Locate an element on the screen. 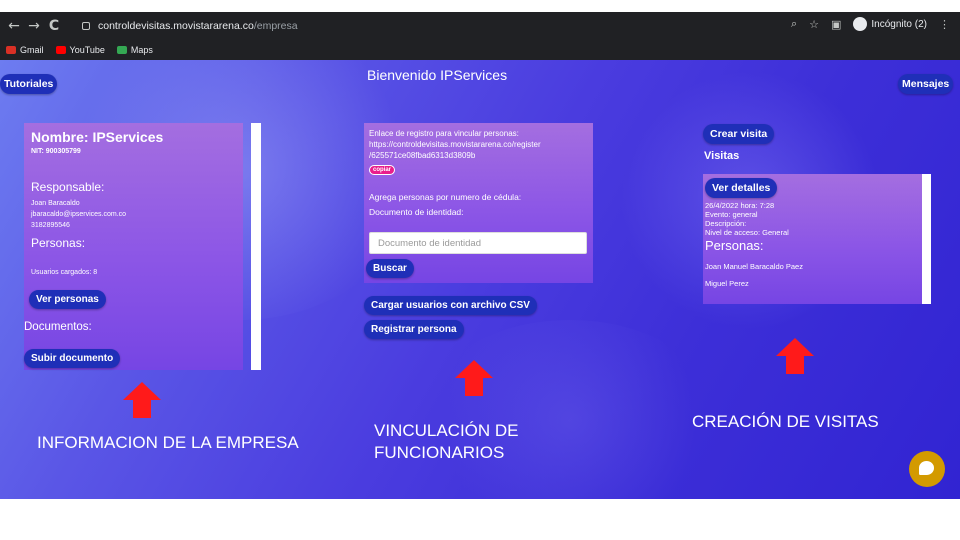 The width and height of the screenshot is (960, 540). gmail-icon is located at coordinates (11, 50).